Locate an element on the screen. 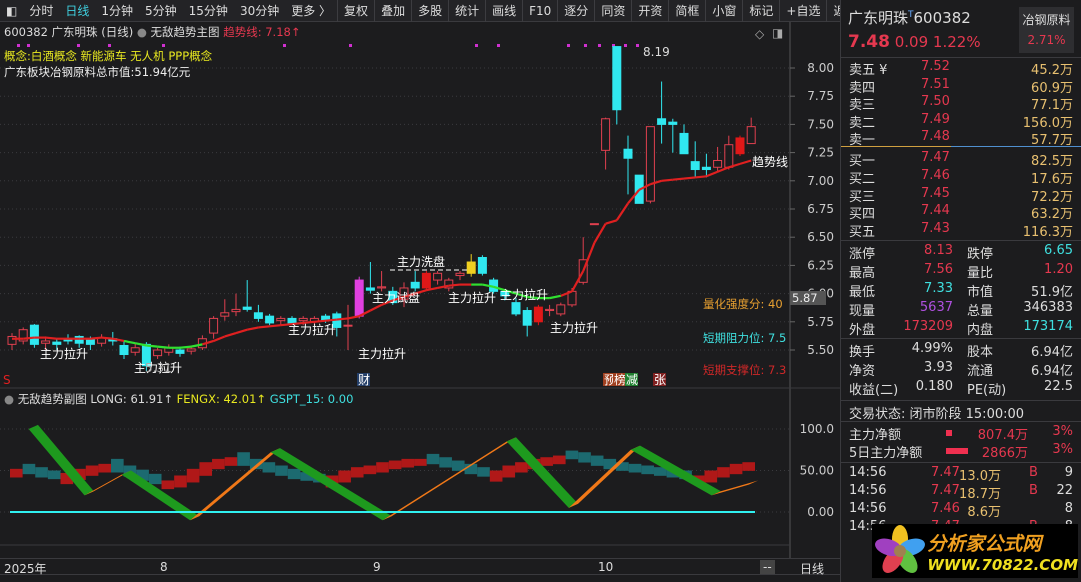 The width and height of the screenshot is (1081, 582). level-price: 7.51 is located at coordinates (935, 84).